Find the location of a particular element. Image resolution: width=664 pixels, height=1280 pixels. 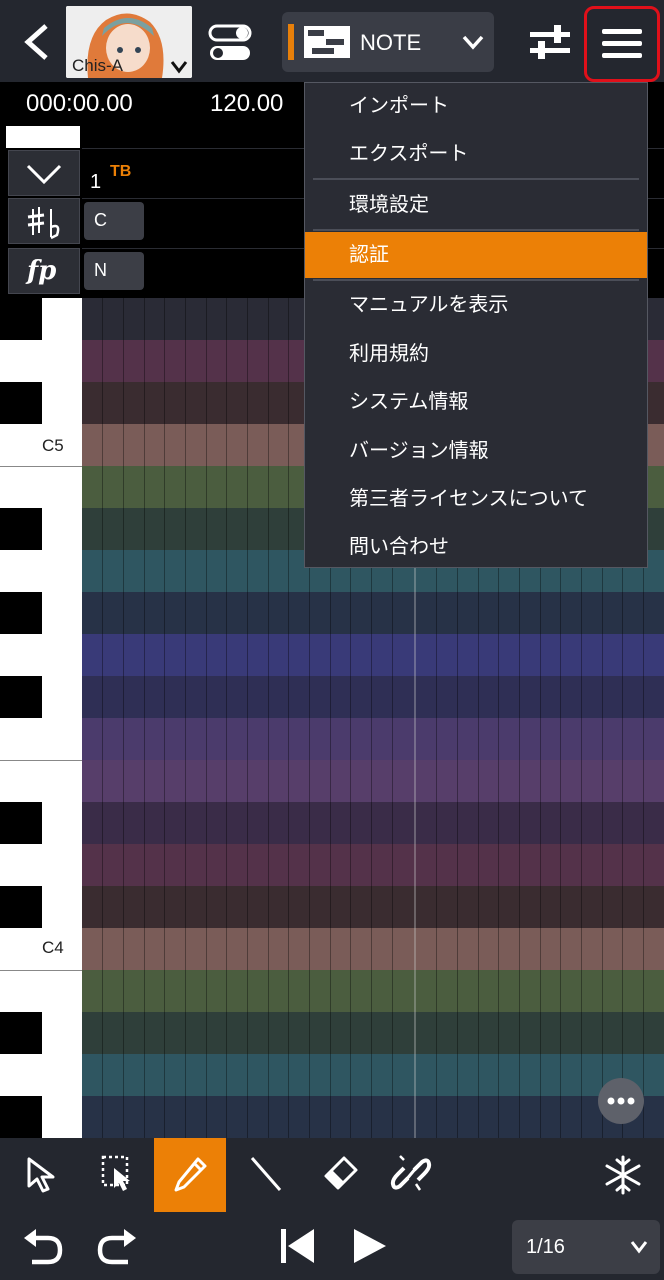

skip-to-start-icon is located at coordinates (298, 1246).